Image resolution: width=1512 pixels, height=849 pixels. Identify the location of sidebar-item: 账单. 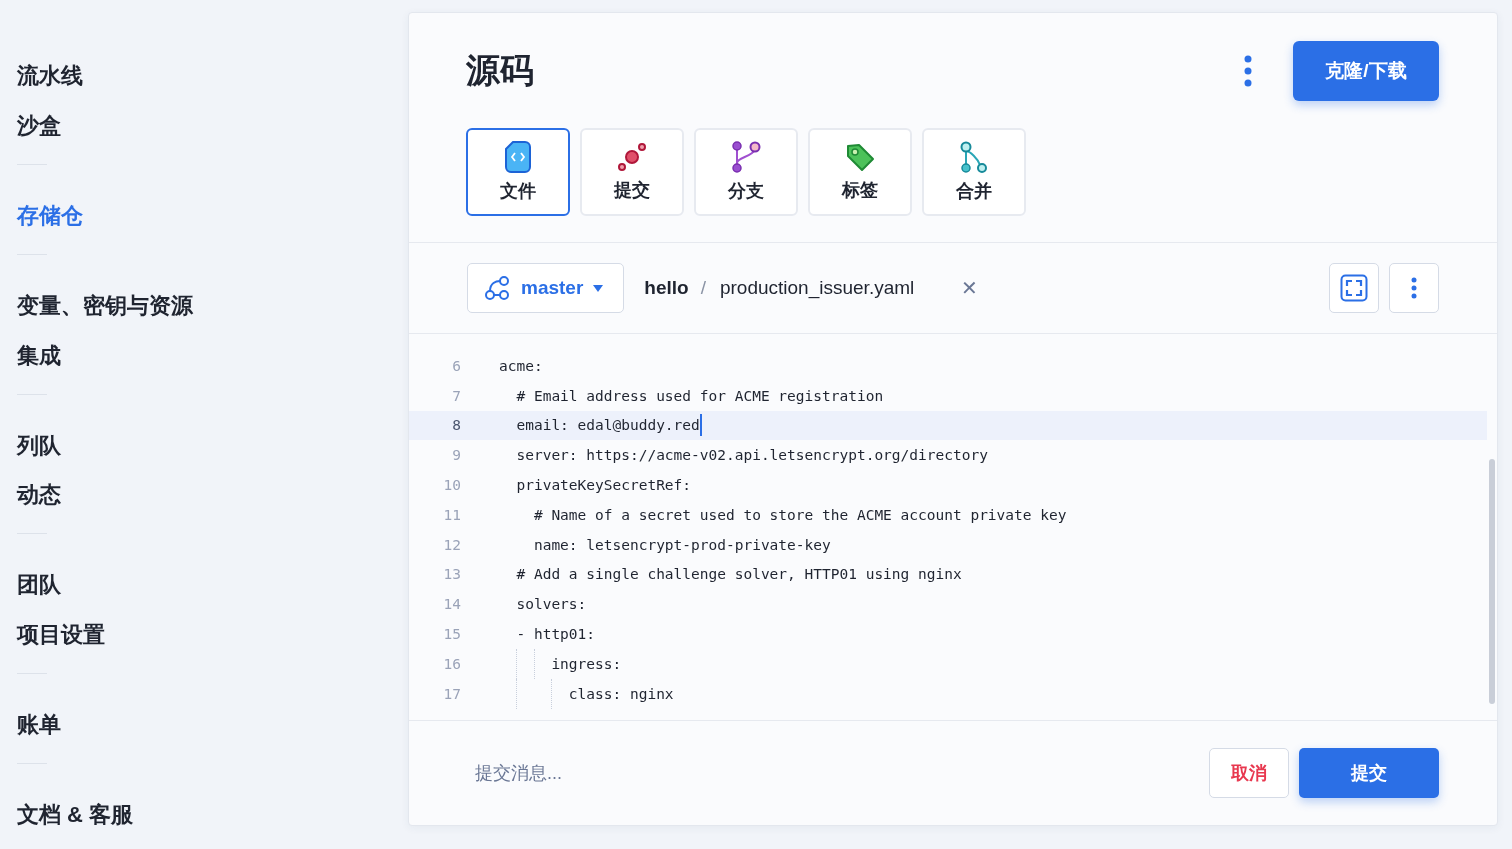
(39, 734).